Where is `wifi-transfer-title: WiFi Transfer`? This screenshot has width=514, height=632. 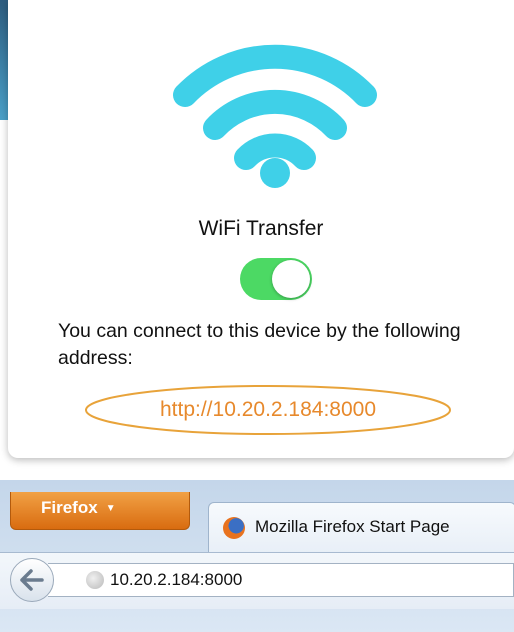 wifi-transfer-title: WiFi Transfer is located at coordinates (261, 228).